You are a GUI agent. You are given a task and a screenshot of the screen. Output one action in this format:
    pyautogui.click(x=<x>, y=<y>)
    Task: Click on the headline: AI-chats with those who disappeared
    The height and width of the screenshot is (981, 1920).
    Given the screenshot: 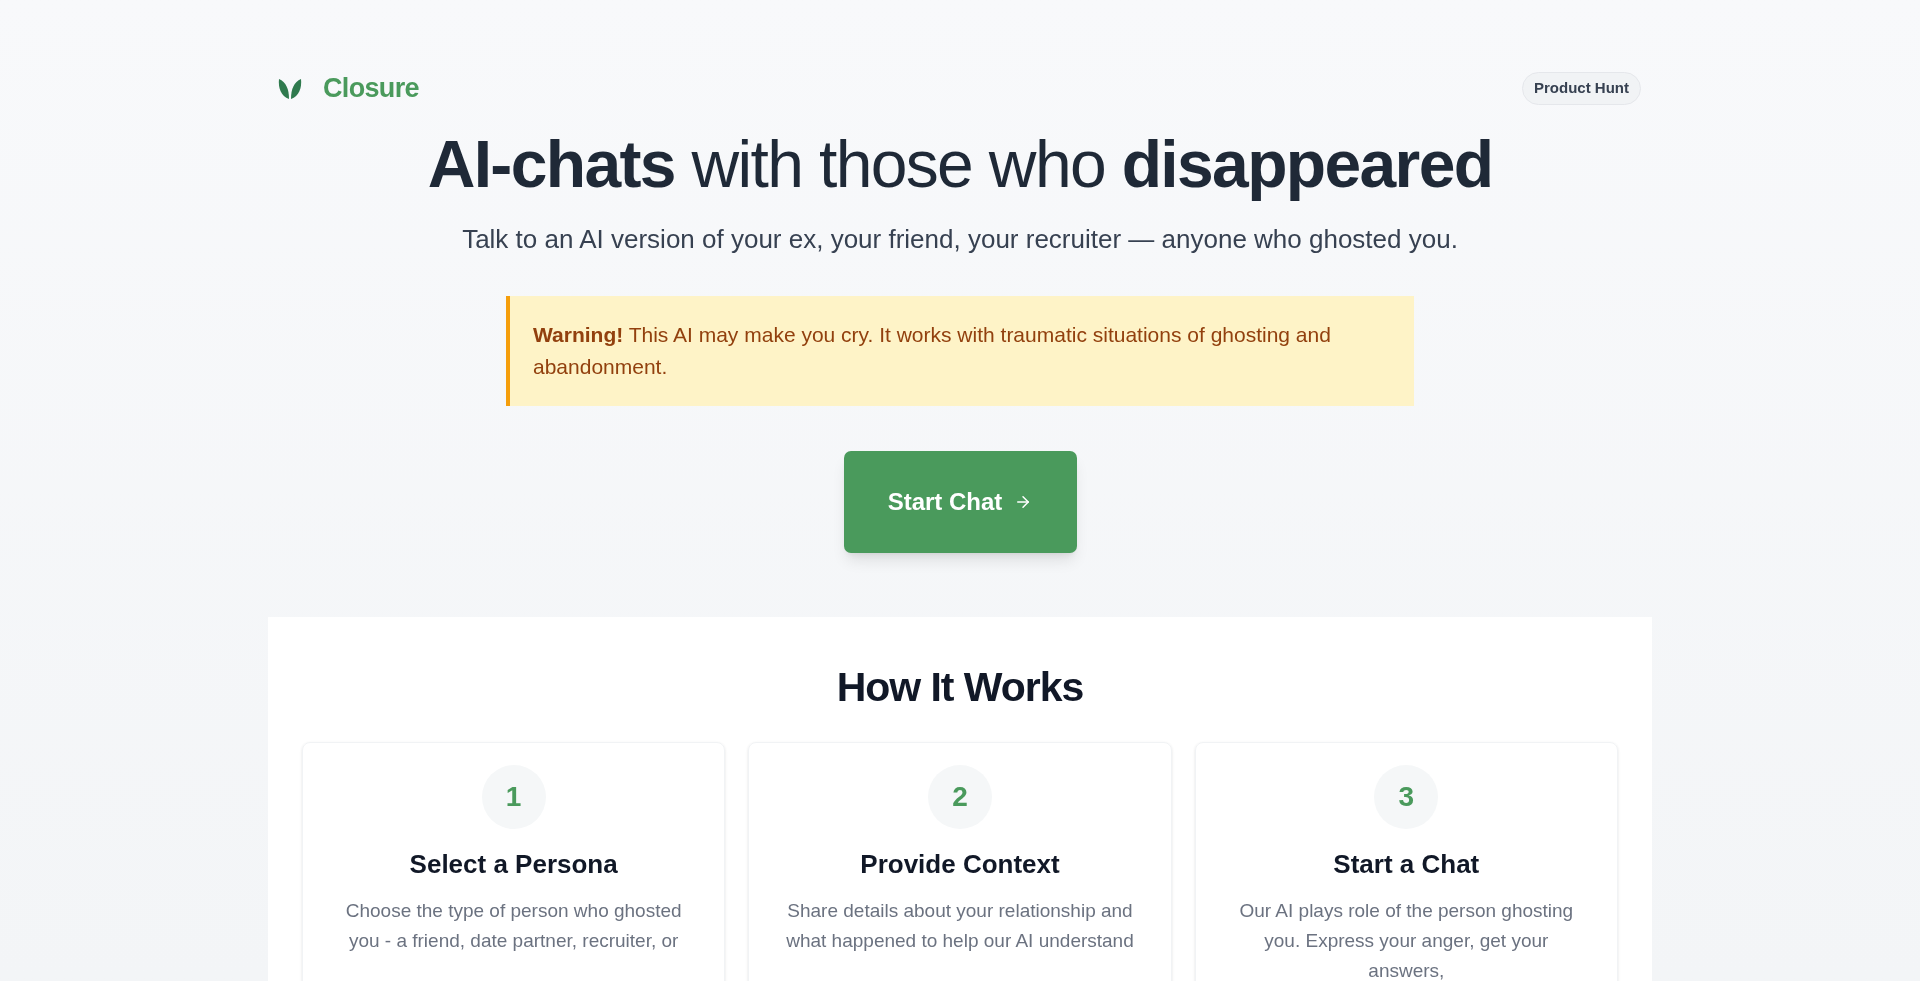 What is the action you would take?
    pyautogui.click(x=960, y=164)
    